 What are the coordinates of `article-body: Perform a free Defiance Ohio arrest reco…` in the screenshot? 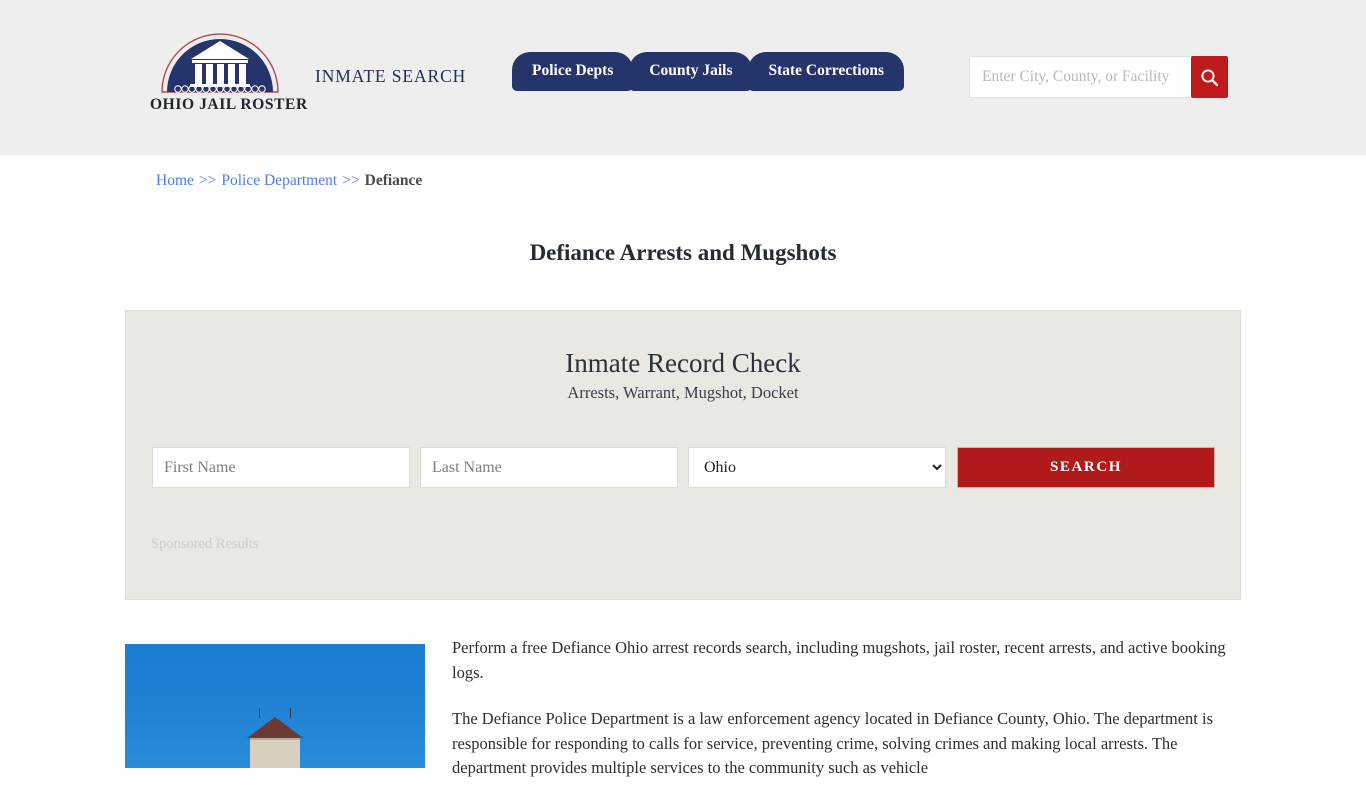 It's located at (847, 719).